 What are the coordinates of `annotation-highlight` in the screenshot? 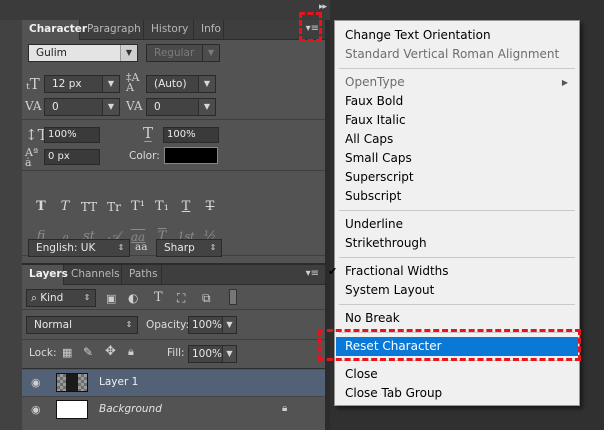 It's located at (449, 345).